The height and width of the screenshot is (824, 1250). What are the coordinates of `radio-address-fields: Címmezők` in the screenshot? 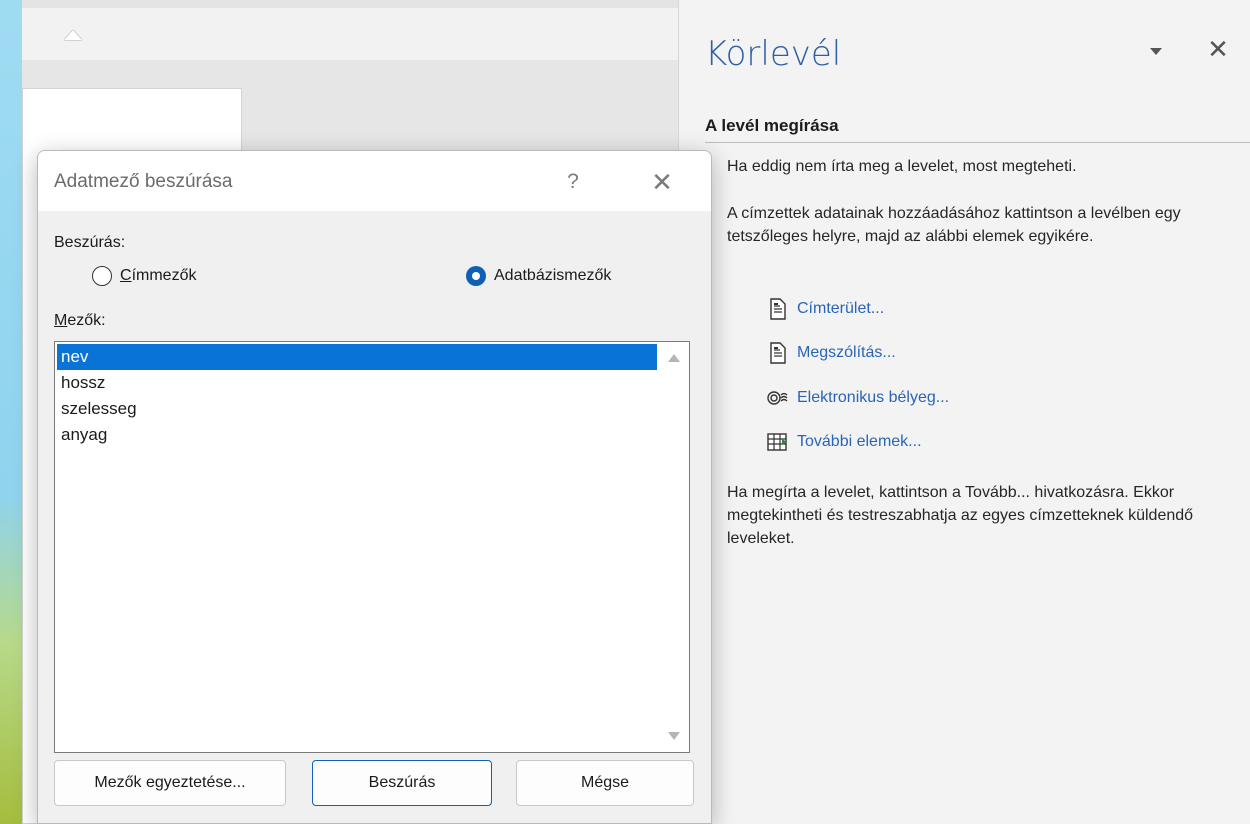 It's located at (144, 276).